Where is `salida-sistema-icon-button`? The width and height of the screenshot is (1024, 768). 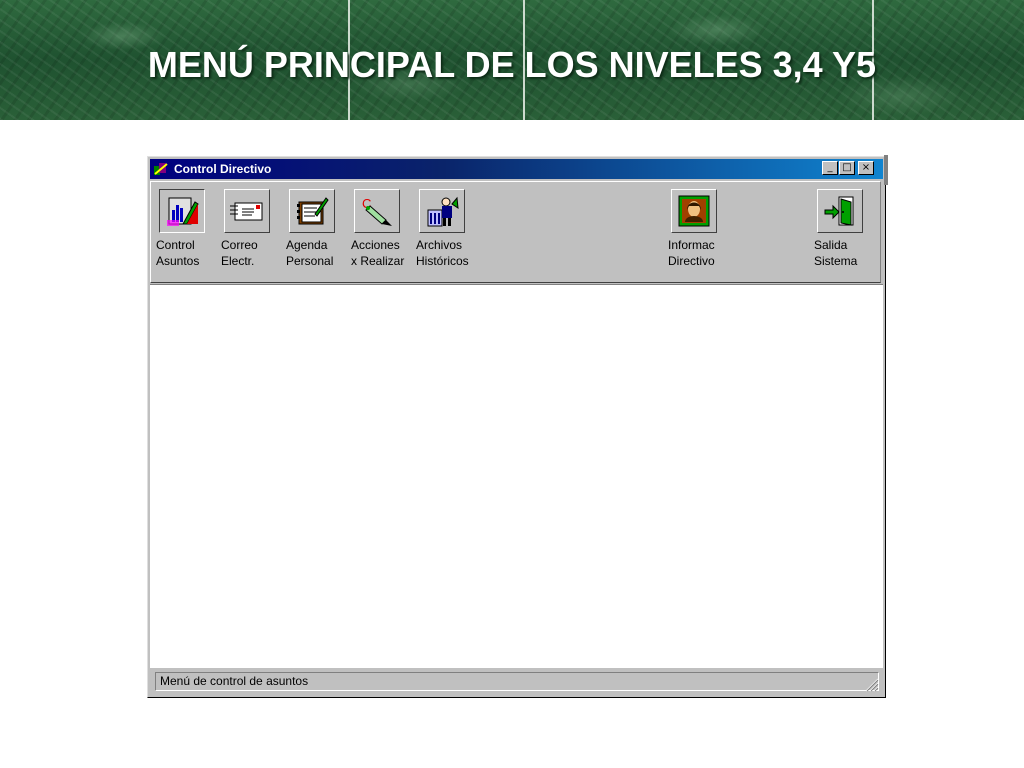
salida-sistema-icon-button is located at coordinates (840, 211).